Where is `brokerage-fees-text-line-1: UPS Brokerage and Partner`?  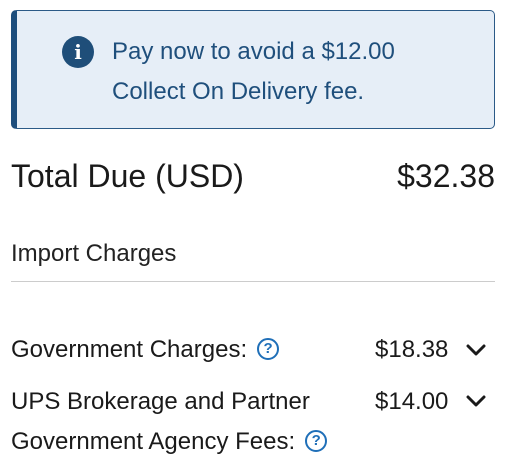
brokerage-fees-text-line-1: UPS Brokerage and Partner is located at coordinates (160, 401).